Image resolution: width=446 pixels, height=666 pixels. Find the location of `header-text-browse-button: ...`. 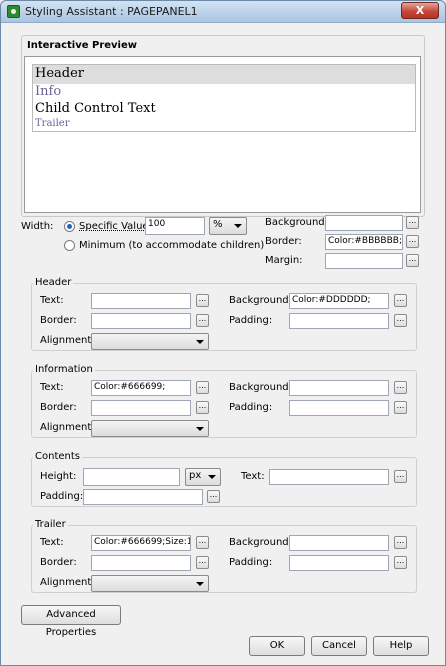

header-text-browse-button: ... is located at coordinates (202, 300).